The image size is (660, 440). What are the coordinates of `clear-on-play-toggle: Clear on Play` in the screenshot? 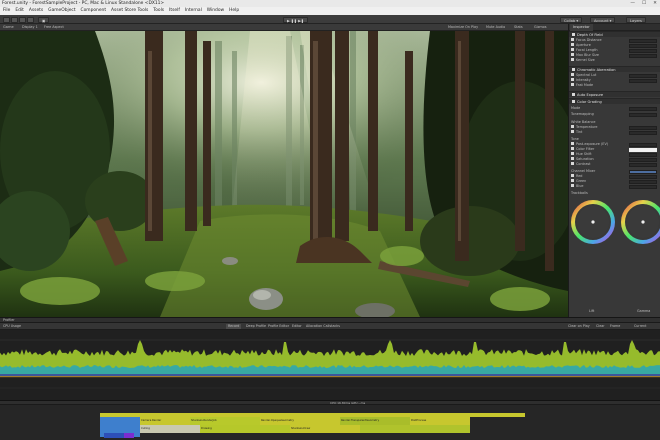 It's located at (579, 326).